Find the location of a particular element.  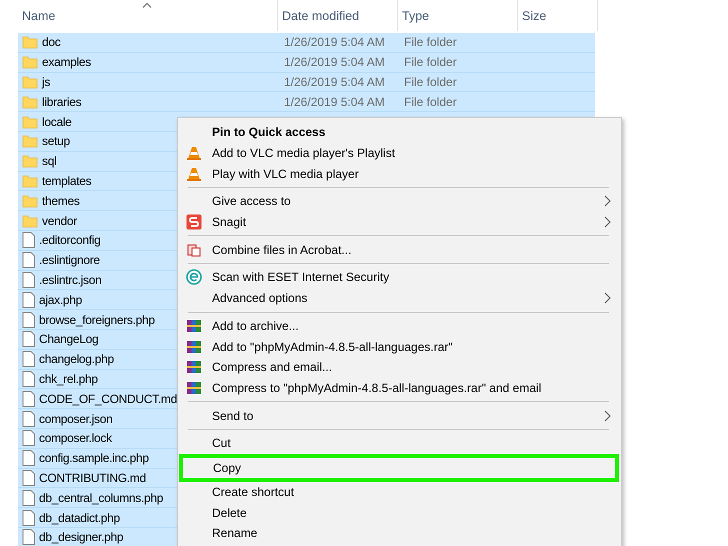

file-name: CODE_OF_CONDUCT.md is located at coordinates (108, 399).